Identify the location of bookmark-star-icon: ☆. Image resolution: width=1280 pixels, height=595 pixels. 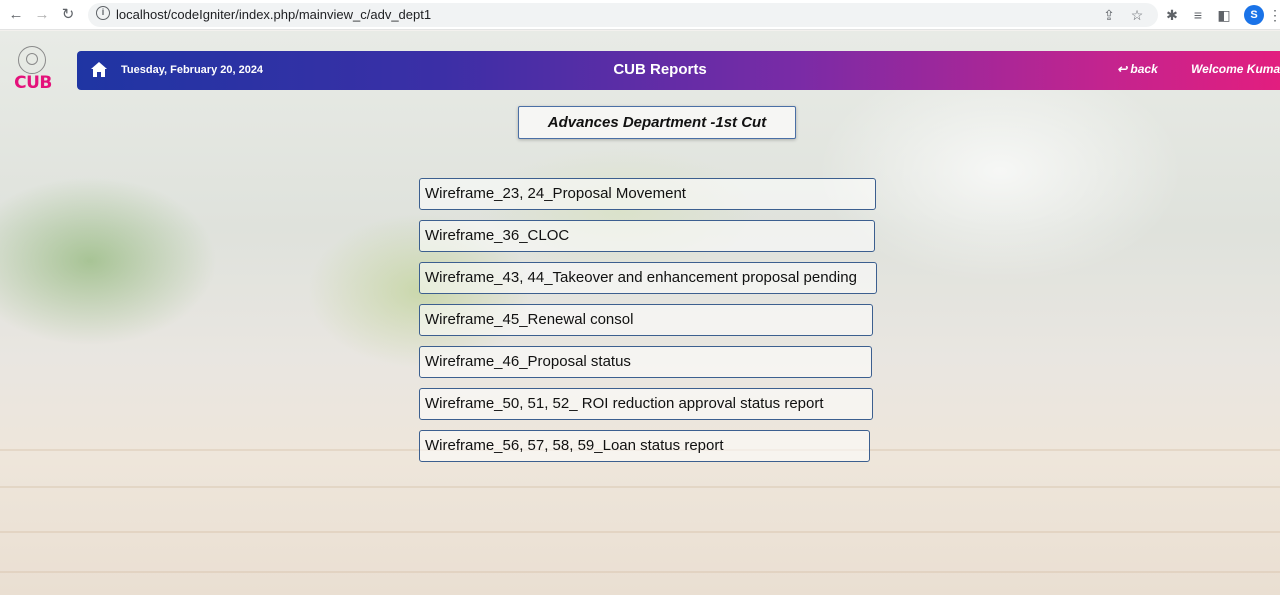
(1137, 15).